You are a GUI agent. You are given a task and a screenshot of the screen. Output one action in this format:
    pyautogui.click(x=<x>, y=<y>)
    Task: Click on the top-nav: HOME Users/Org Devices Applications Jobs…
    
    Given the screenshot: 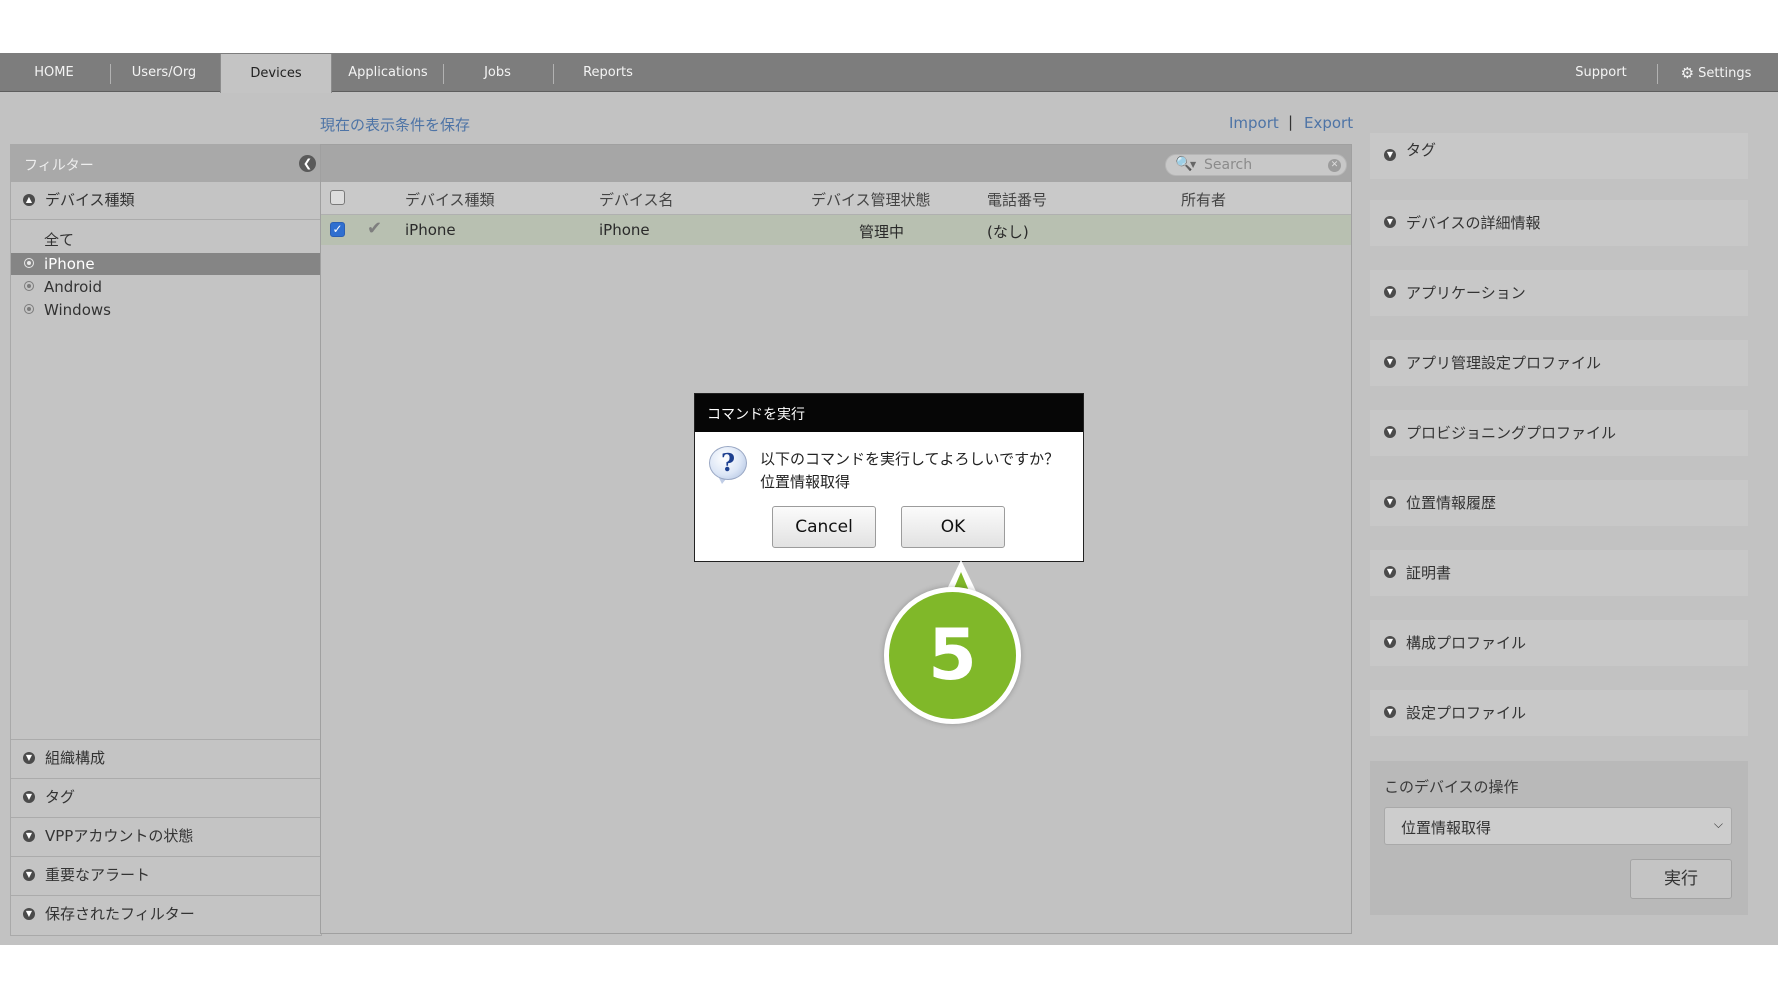 What is the action you would take?
    pyautogui.click(x=889, y=73)
    